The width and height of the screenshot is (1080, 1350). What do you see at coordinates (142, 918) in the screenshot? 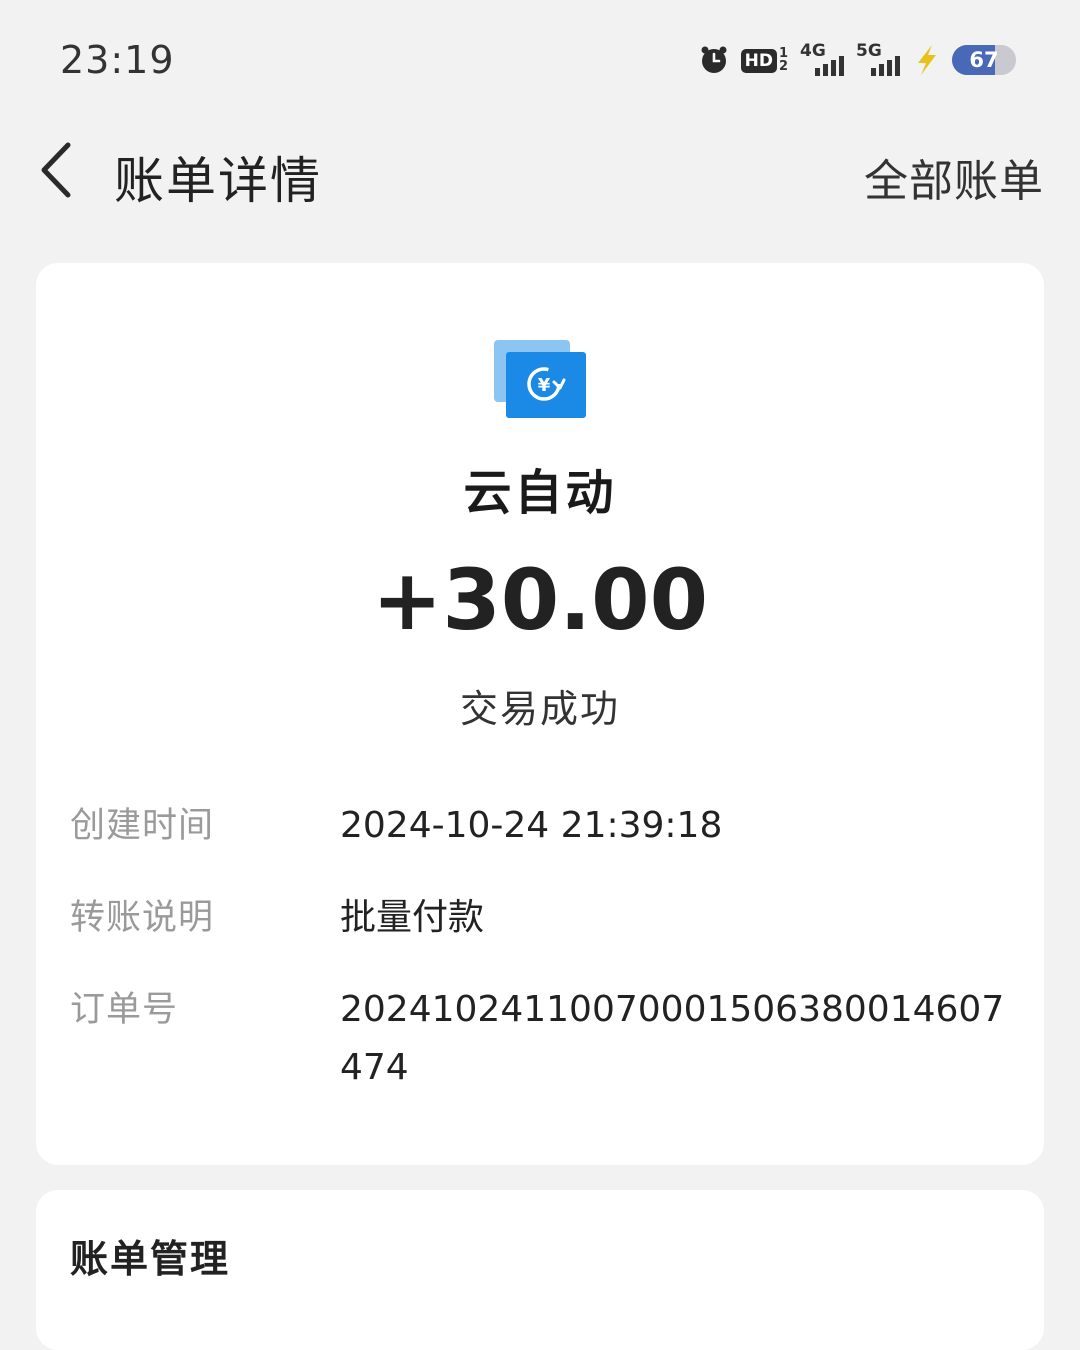
I see `detail-label: 转账说明` at bounding box center [142, 918].